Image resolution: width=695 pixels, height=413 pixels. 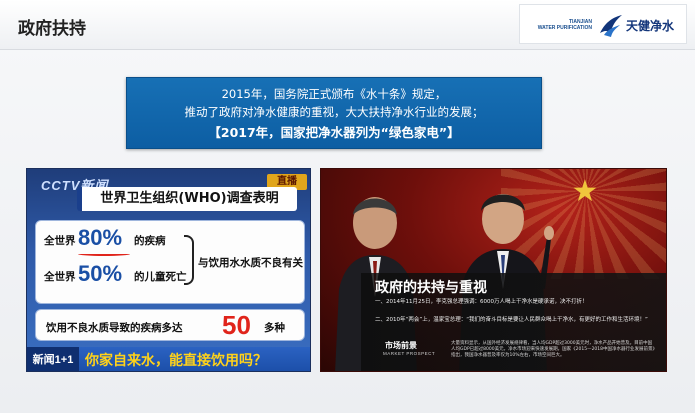 What do you see at coordinates (334, 132) in the screenshot?
I see `notice-line-3: 【2017年，国家把净水器列为“绿色家电”】` at bounding box center [334, 132].